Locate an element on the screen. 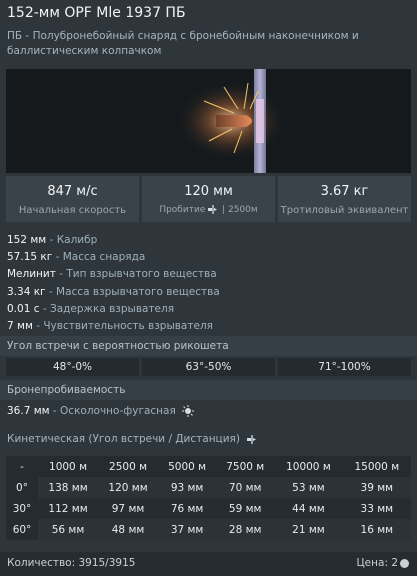 This screenshot has width=417, height=576. footer-bar: Количество: 3915/3915 Цена: 2 is located at coordinates (208, 564).